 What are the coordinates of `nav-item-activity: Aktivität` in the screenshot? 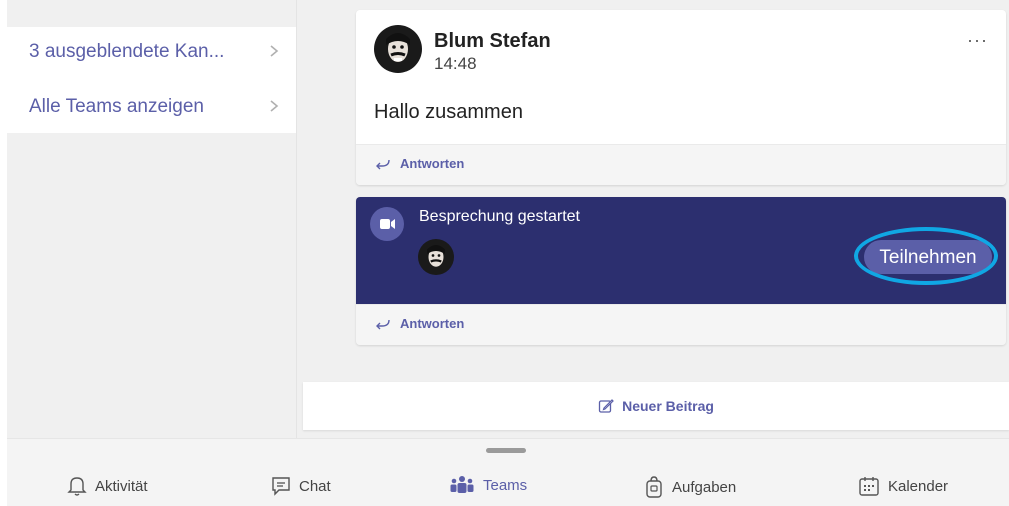 It's located at (107, 486).